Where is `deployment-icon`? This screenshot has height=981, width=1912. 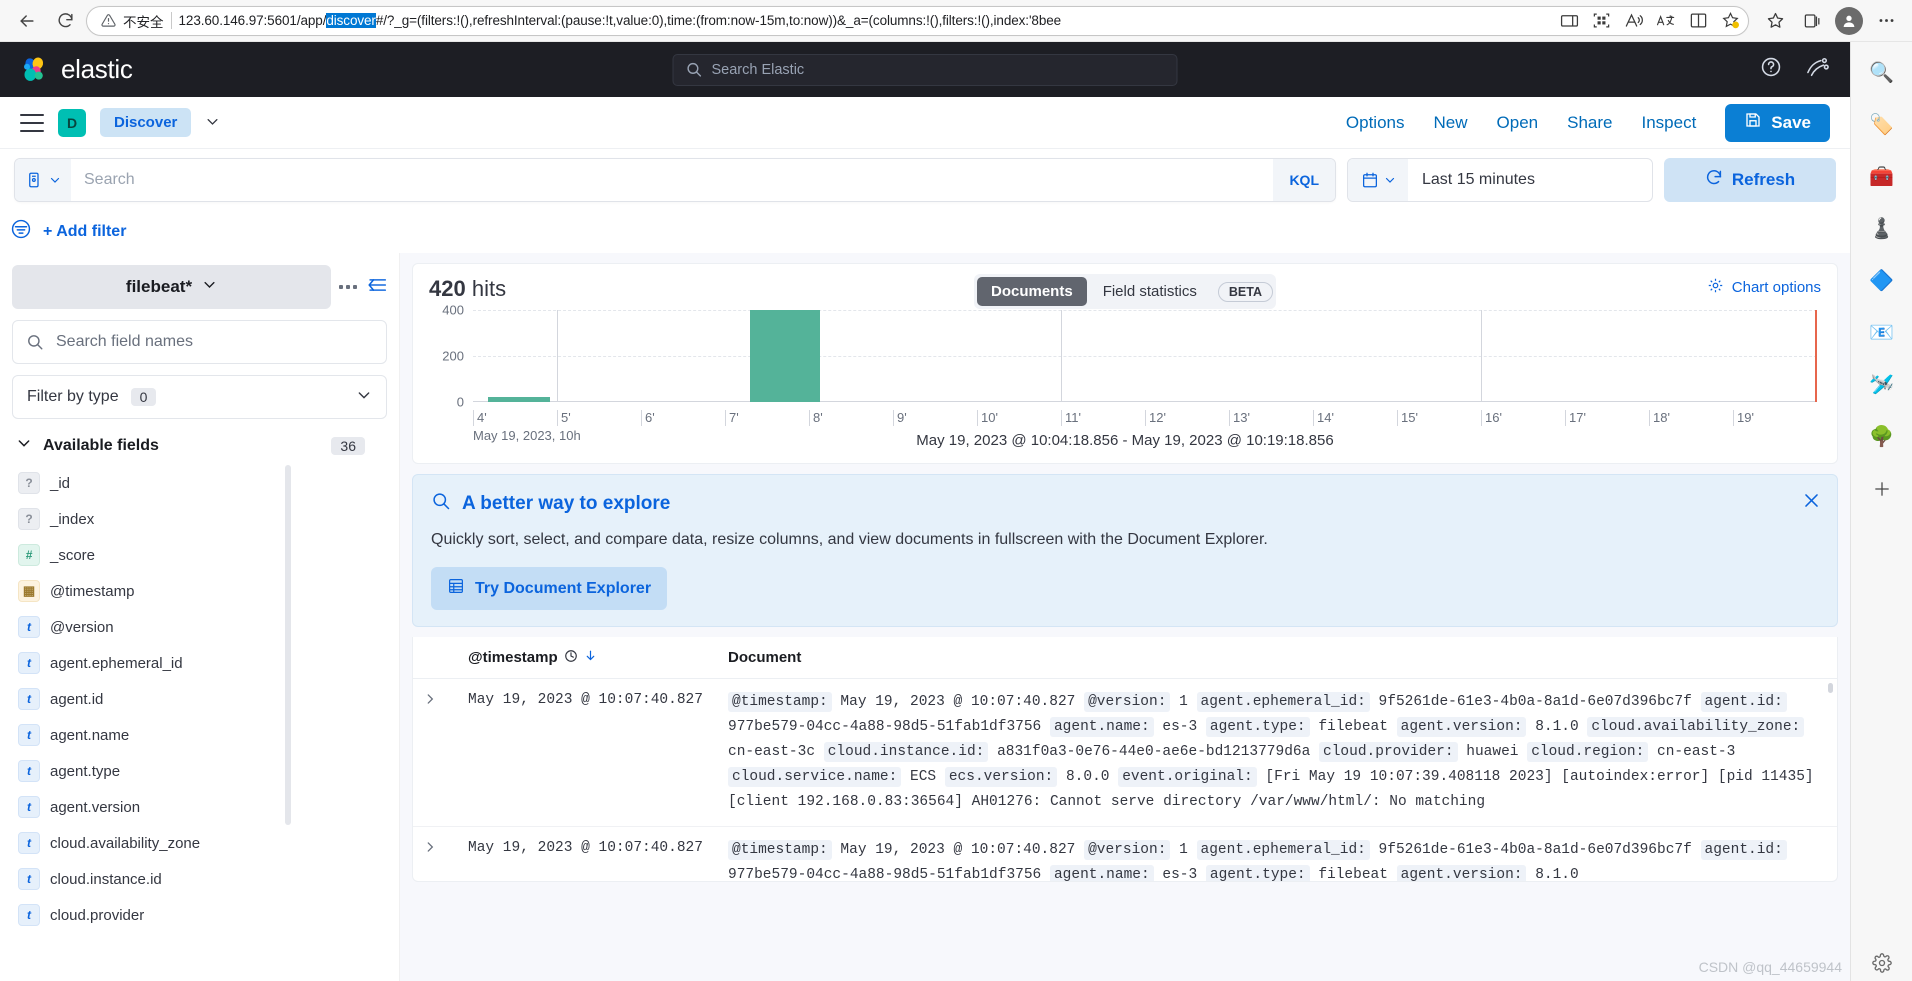
deployment-icon is located at coordinates (1818, 69).